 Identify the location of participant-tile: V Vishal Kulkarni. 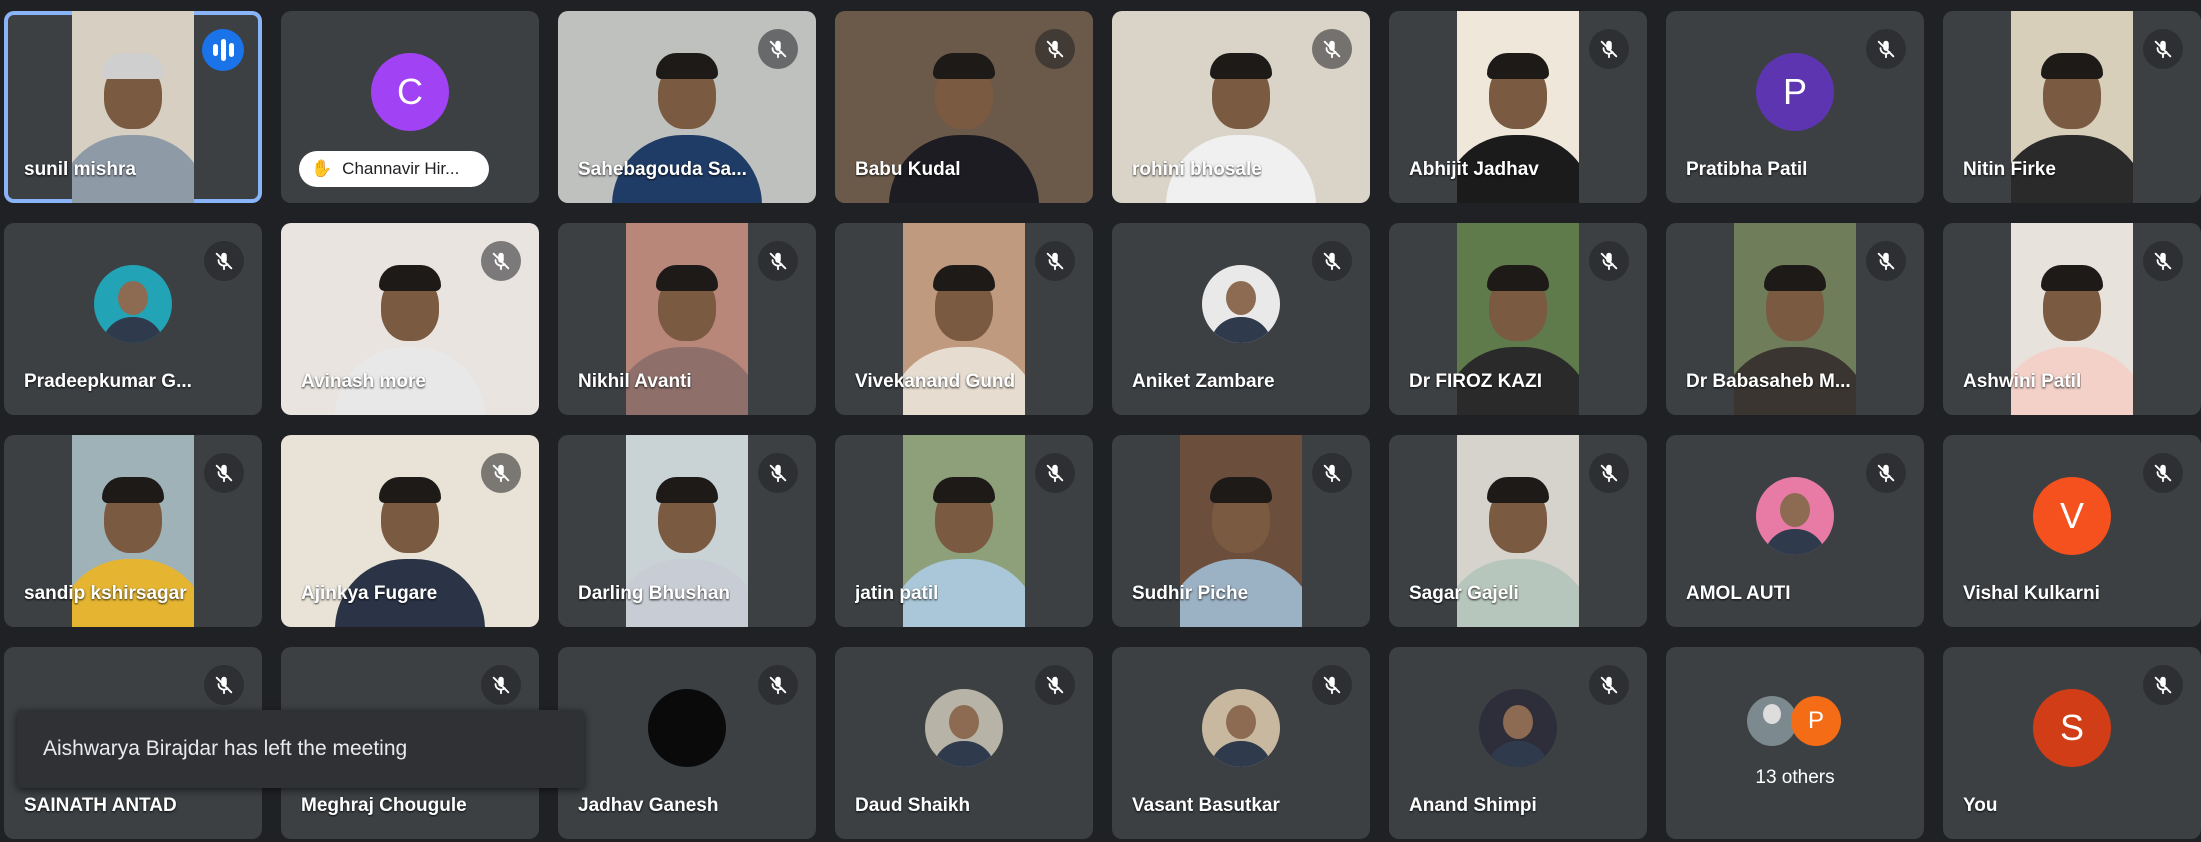
(2072, 531).